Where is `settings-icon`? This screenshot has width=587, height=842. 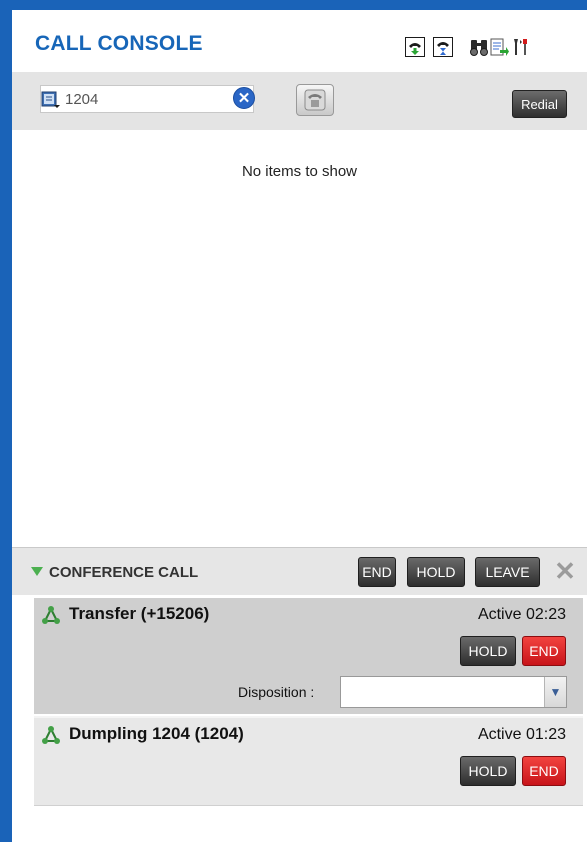 settings-icon is located at coordinates (521, 47).